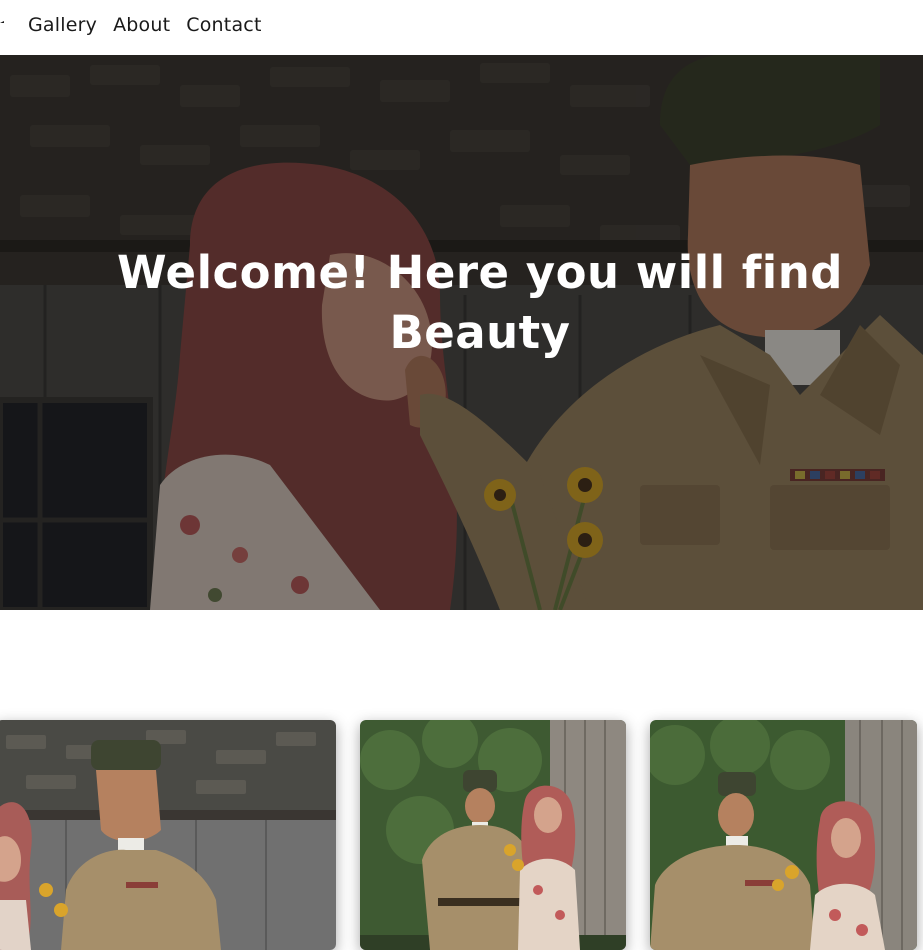 The image size is (923, 950). I want to click on nav-link-about: About, so click(141, 25).